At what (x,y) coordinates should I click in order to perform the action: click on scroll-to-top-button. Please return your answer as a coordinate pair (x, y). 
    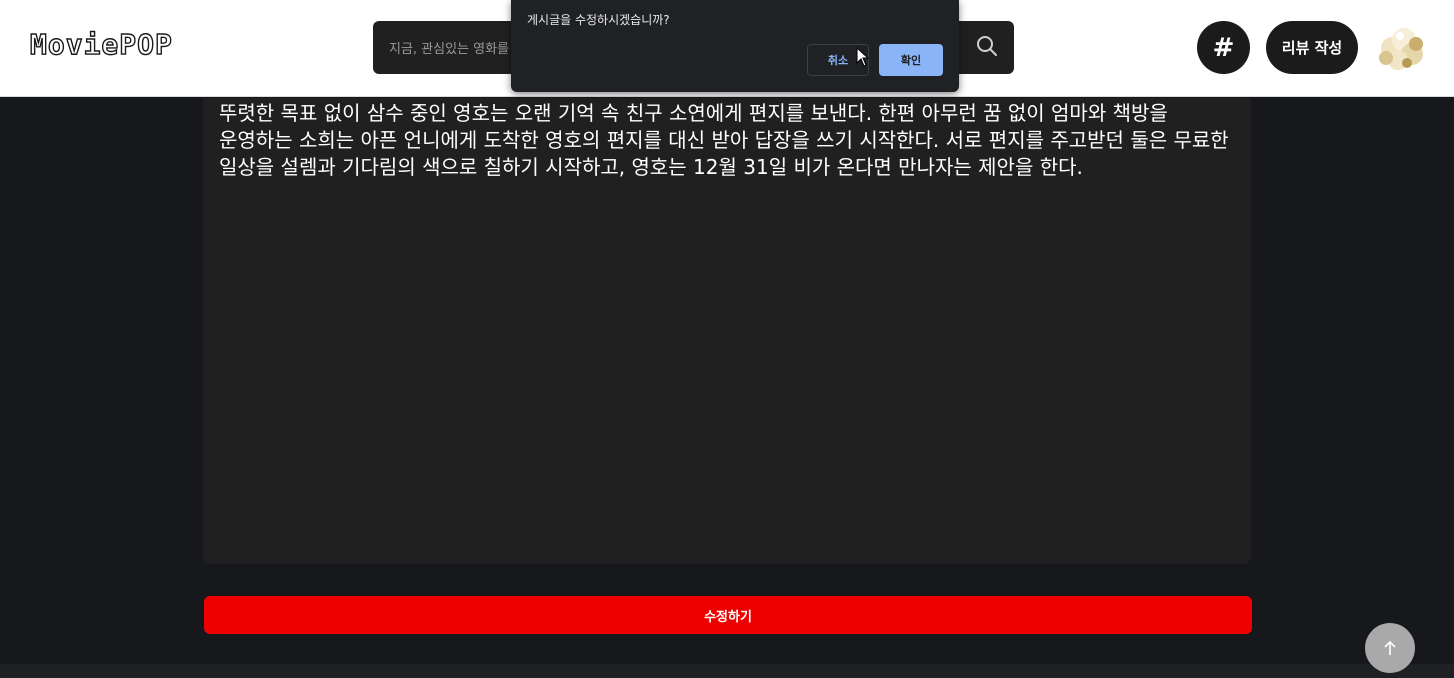
    Looking at the image, I should click on (1390, 648).